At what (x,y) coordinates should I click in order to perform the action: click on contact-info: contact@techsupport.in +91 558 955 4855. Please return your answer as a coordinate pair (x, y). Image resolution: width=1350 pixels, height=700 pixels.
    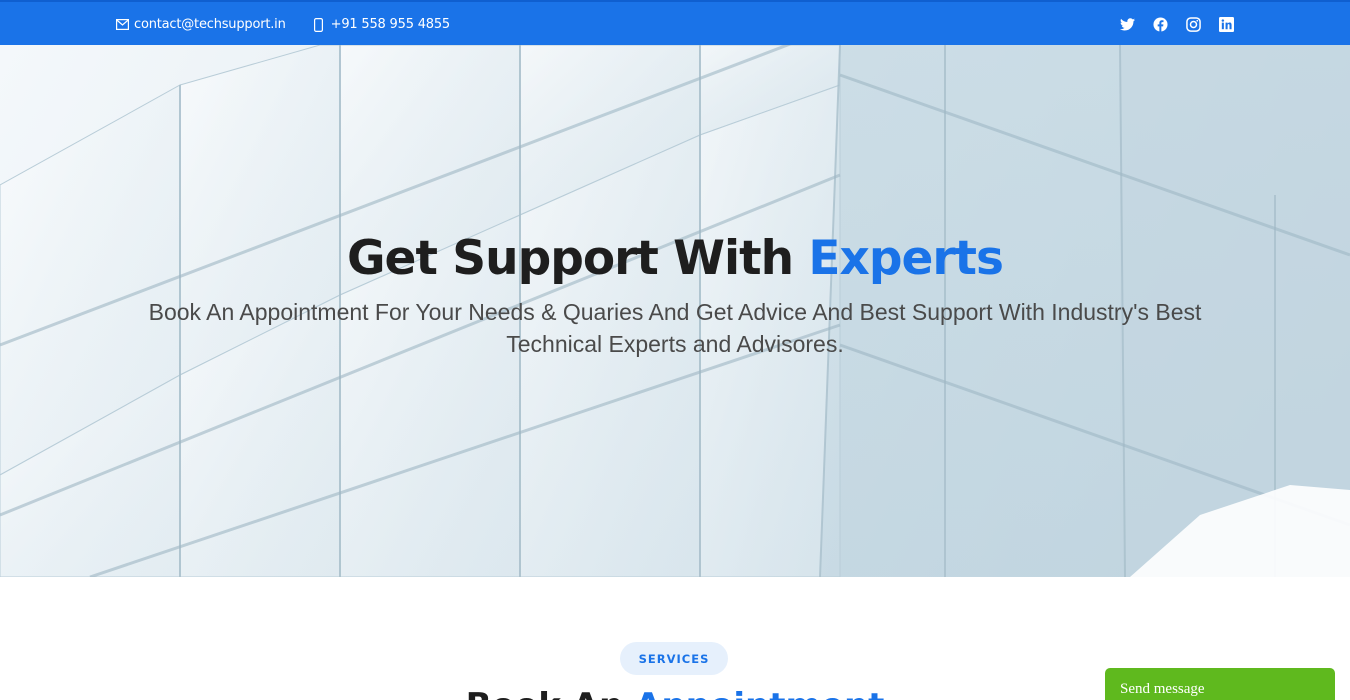
    Looking at the image, I should click on (282, 24).